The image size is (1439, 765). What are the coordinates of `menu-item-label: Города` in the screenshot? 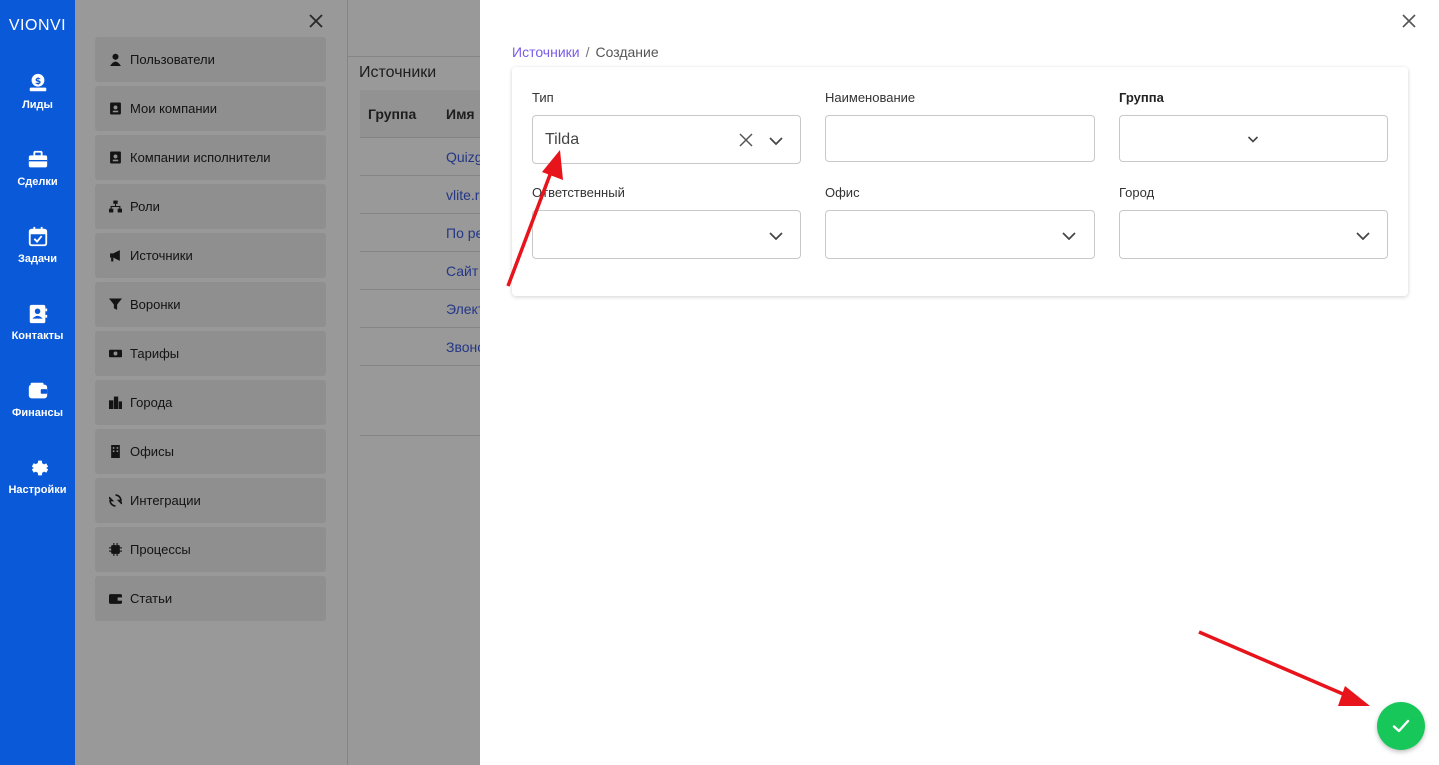 It's located at (151, 402).